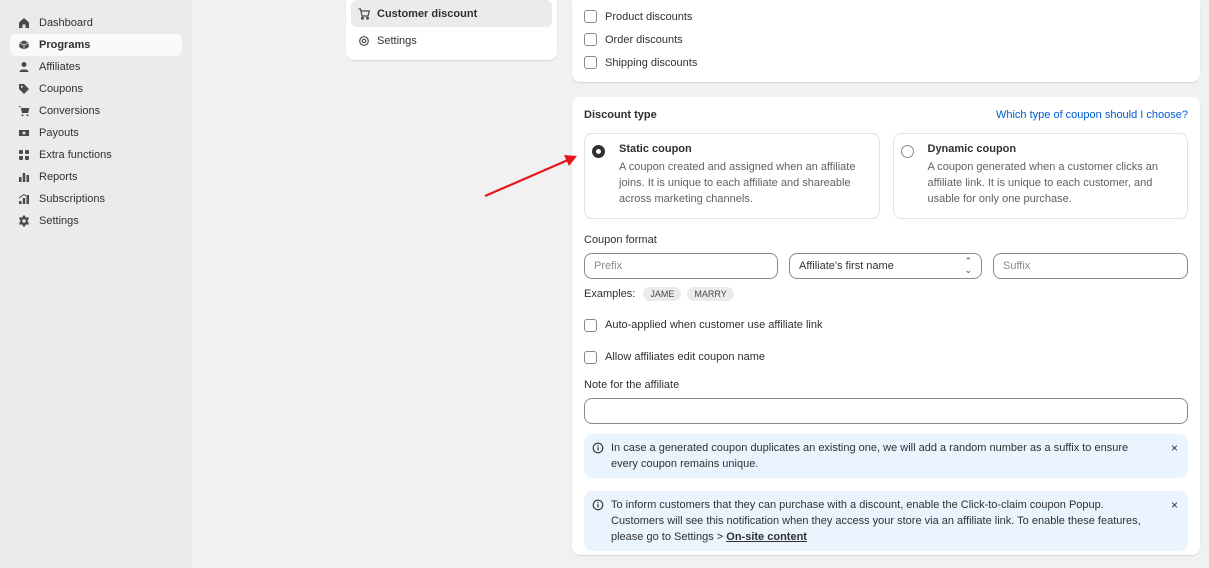  Describe the element at coordinates (590, 325) in the screenshot. I see `auto-applied-checkbox` at that location.